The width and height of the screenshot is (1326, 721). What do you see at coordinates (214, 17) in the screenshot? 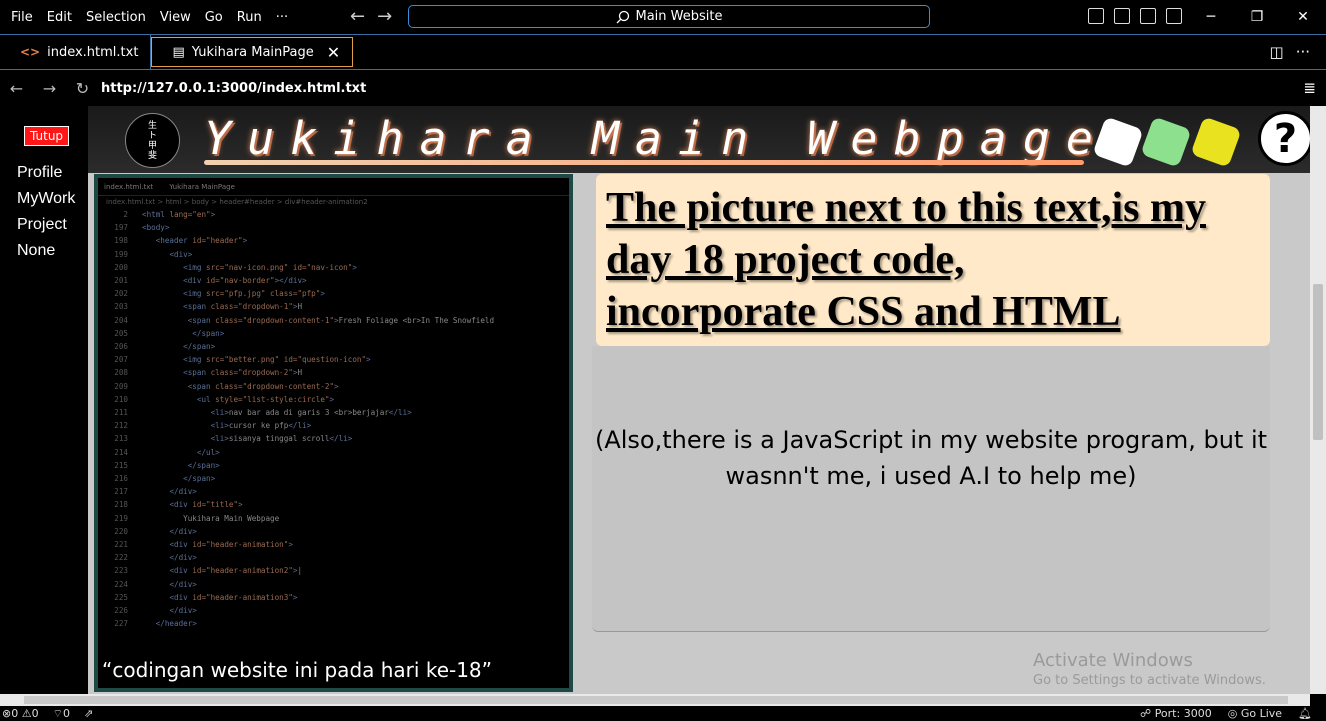
I see `menu-go: Go` at bounding box center [214, 17].